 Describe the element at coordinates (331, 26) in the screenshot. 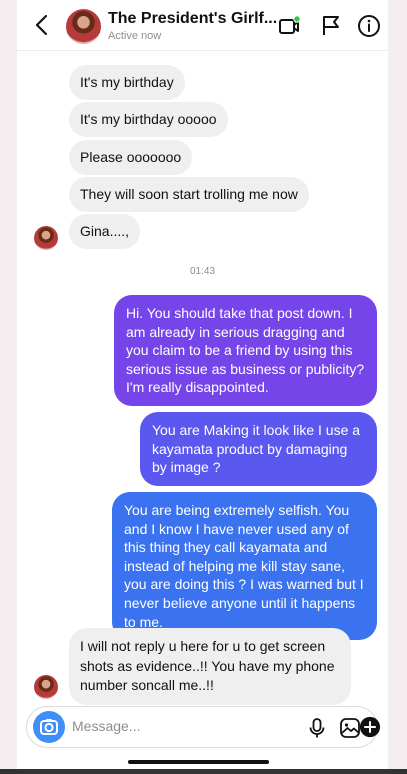

I see `flag-icon` at that location.